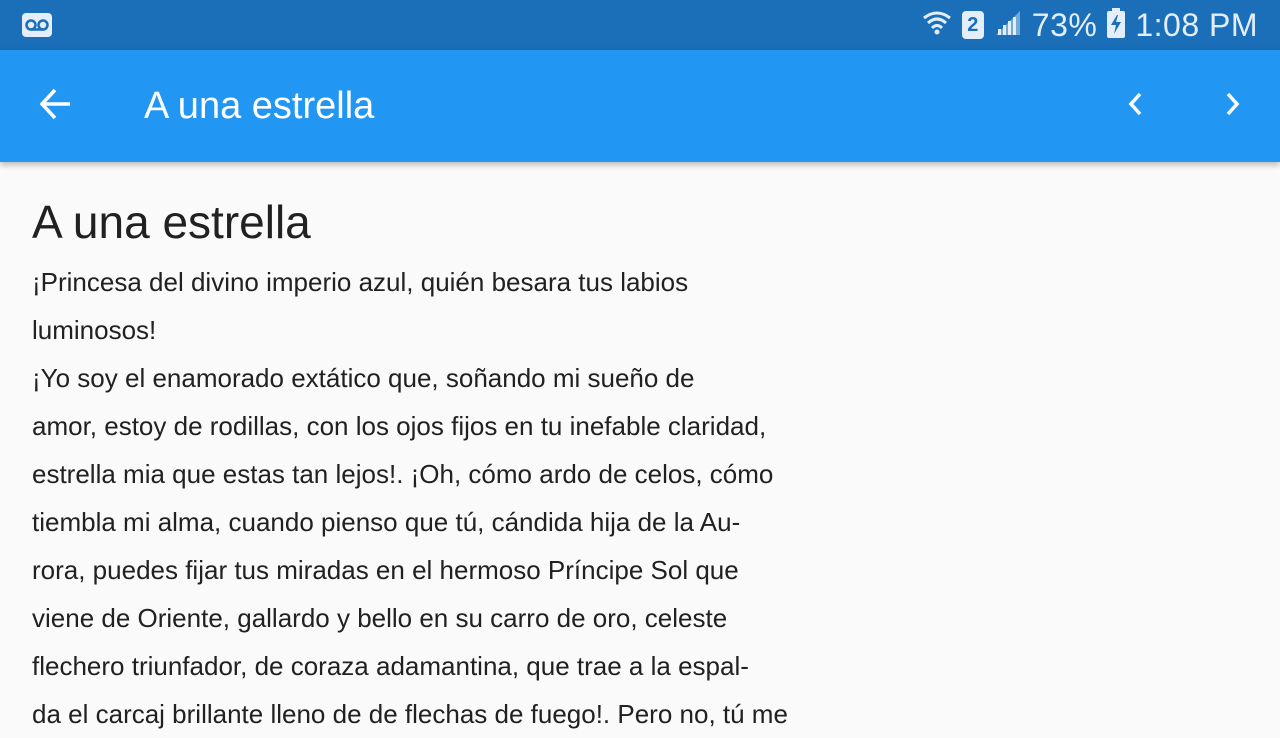 Image resolution: width=1280 pixels, height=738 pixels. What do you see at coordinates (640, 25) in the screenshot?
I see `status-bar: 2 73% 1:08 PM` at bounding box center [640, 25].